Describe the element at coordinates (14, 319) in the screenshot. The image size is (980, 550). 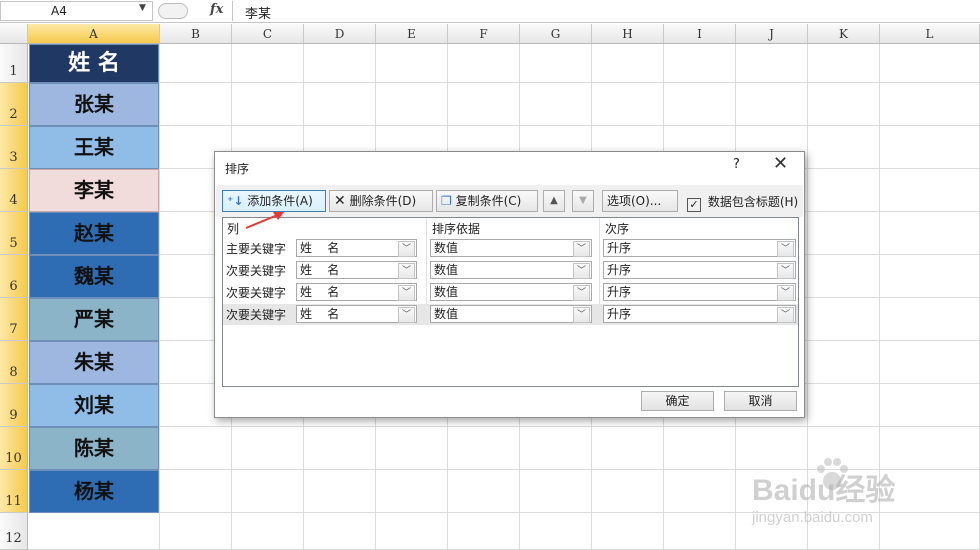
I see `row-header-7: 7` at that location.